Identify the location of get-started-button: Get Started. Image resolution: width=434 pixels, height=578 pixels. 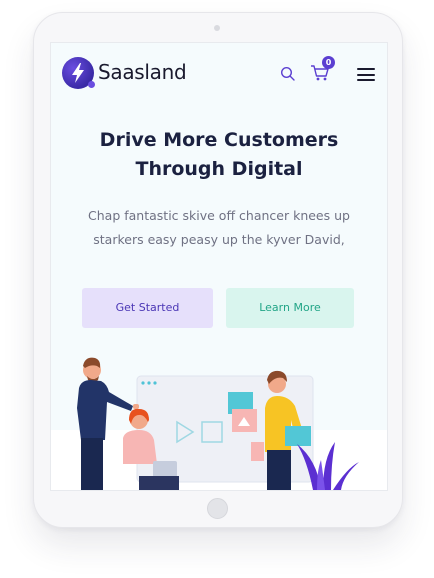
(147, 308).